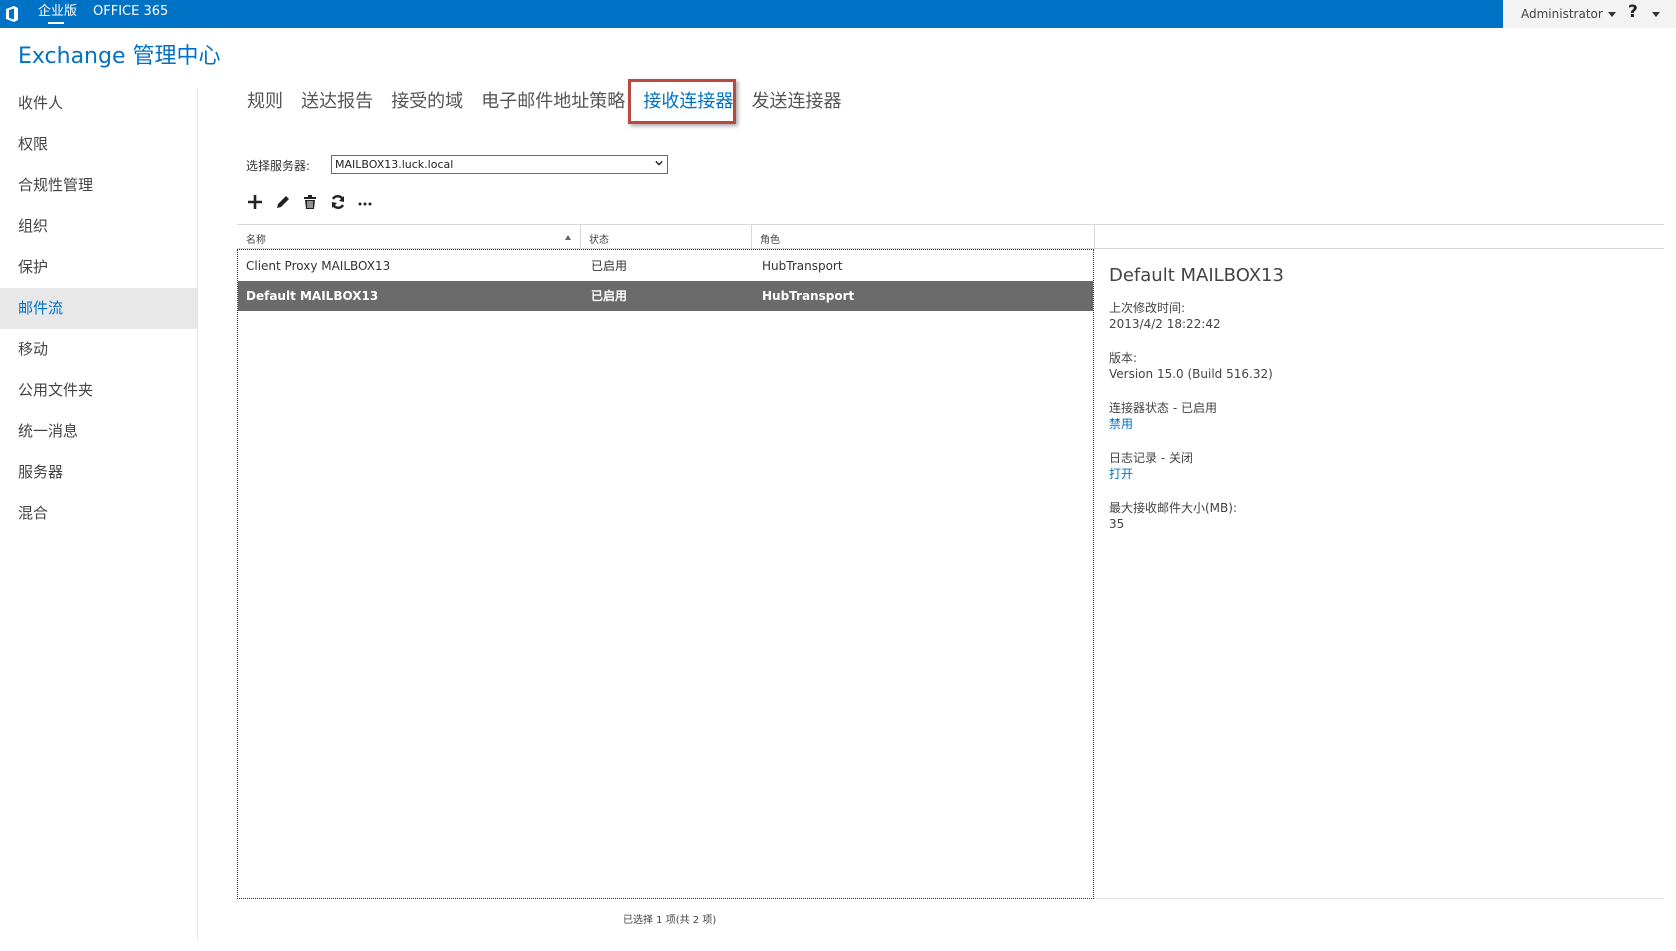 The width and height of the screenshot is (1676, 951). What do you see at coordinates (365, 202) in the screenshot?
I see `more-icon` at bounding box center [365, 202].